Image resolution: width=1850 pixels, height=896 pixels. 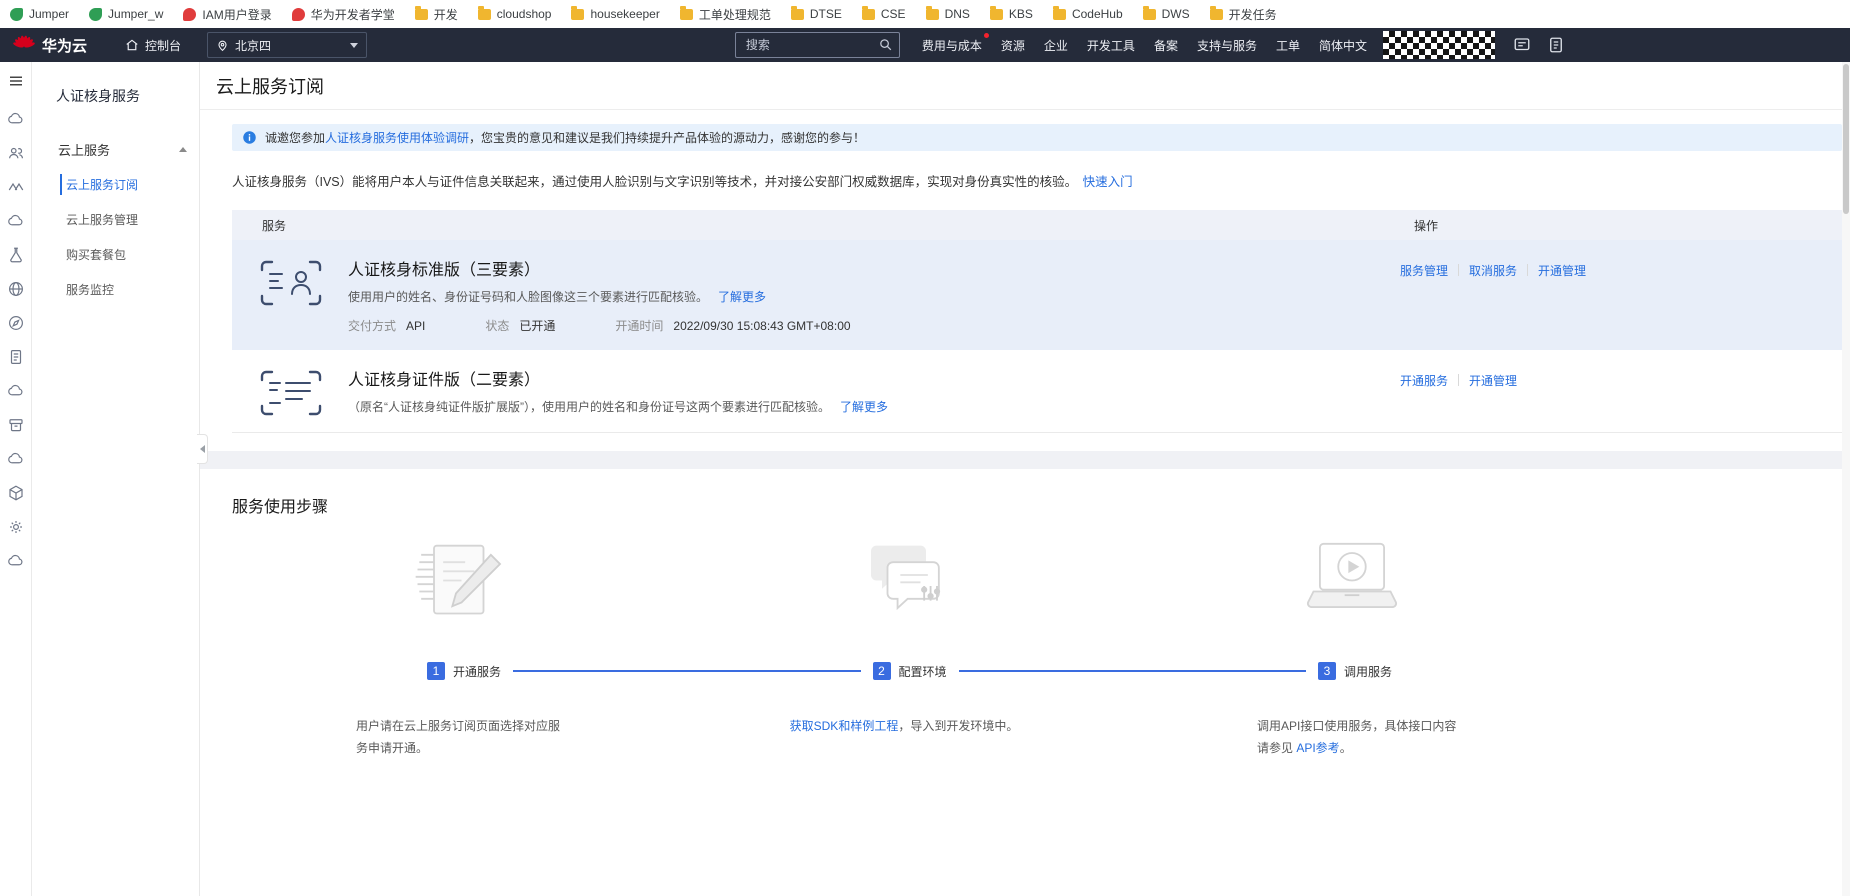 I want to click on search-icon, so click(x=885, y=44).